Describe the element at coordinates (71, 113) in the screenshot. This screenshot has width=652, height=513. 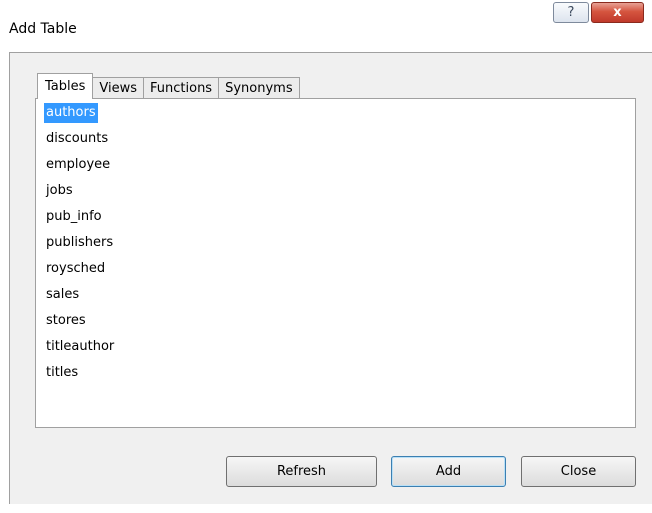
I see `list-item-authors: authors` at that location.